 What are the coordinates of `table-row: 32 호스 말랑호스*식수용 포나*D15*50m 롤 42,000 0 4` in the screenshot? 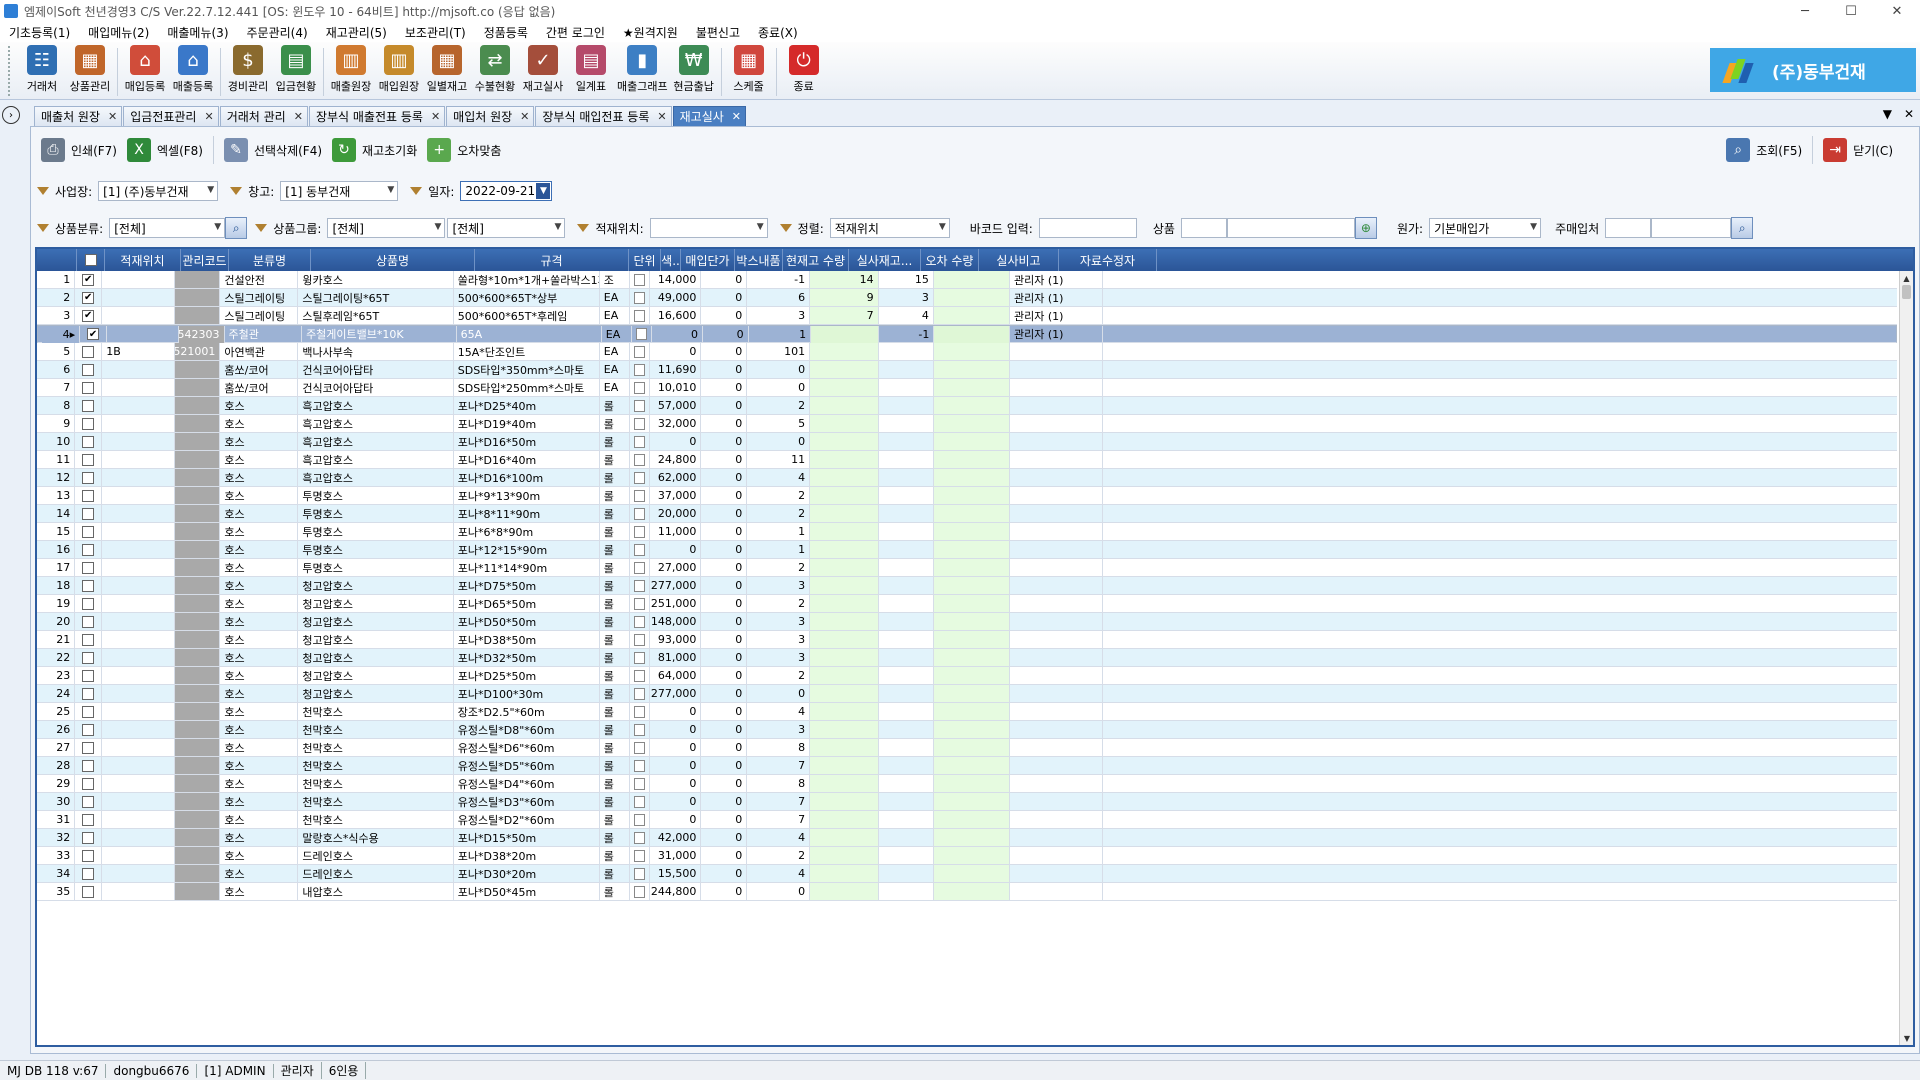 It's located at (967, 838).